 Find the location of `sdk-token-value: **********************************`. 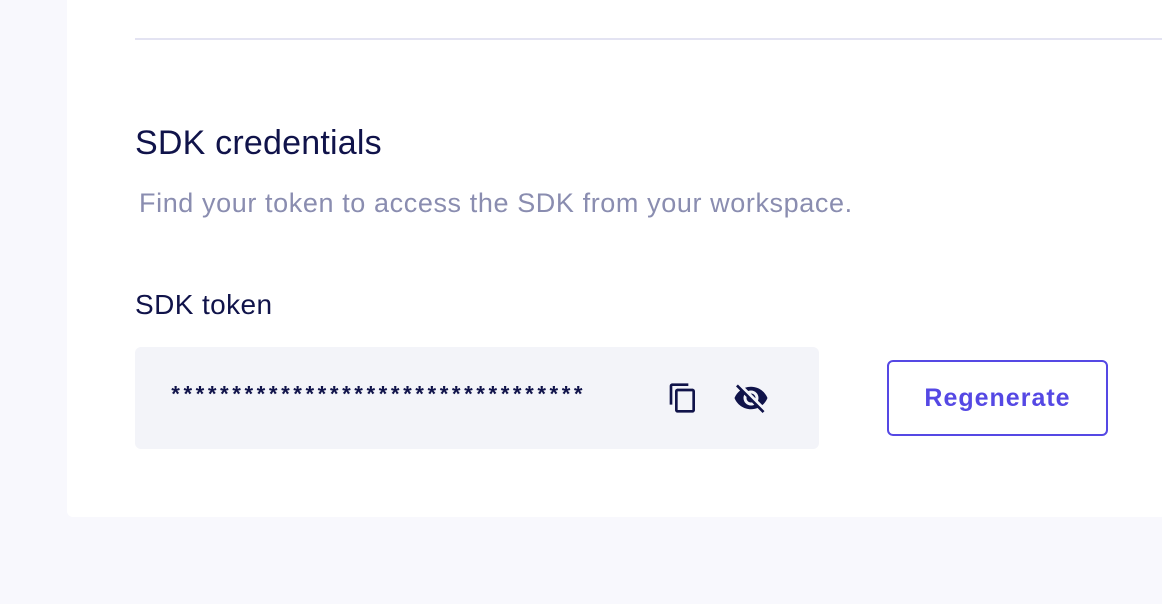

sdk-token-value: ********************************** is located at coordinates (377, 397).